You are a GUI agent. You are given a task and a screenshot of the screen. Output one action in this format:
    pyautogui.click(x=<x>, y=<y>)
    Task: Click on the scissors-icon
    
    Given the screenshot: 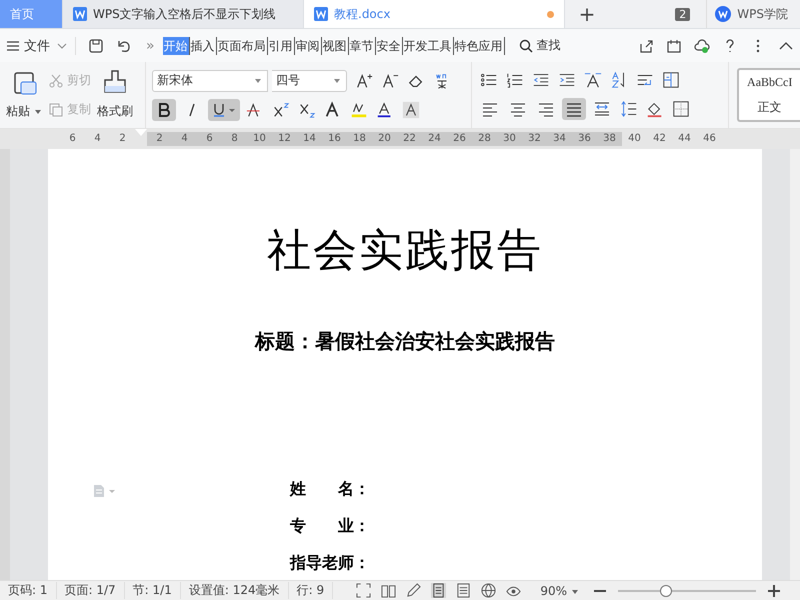 What is the action you would take?
    pyautogui.click(x=56, y=81)
    